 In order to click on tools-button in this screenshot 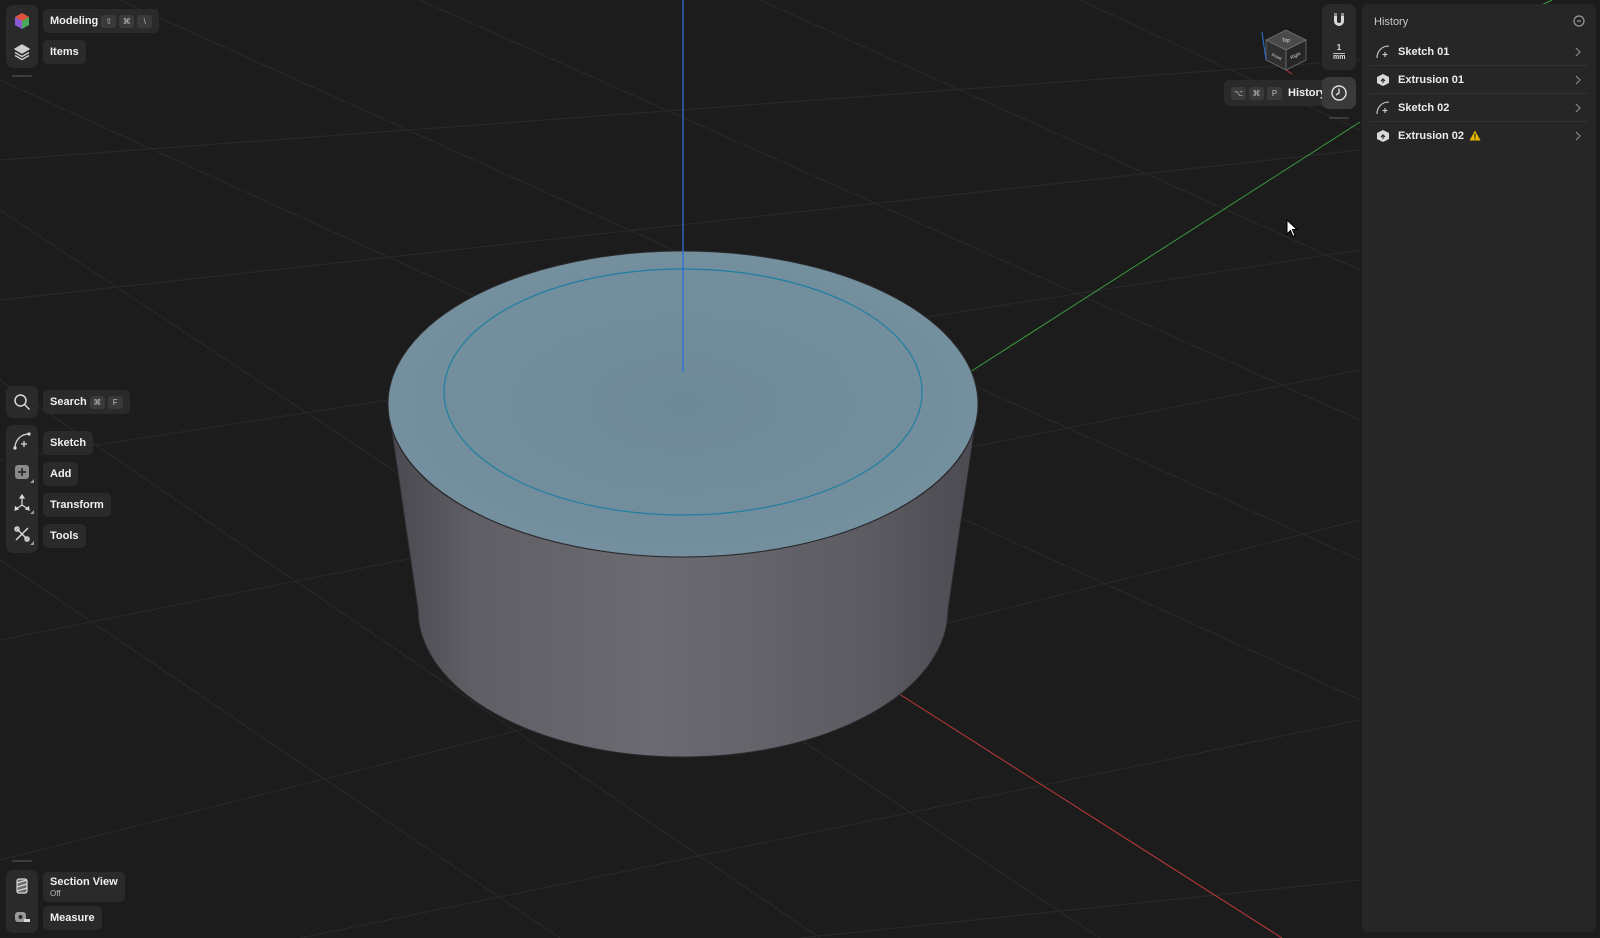, I will do `click(22, 533)`.